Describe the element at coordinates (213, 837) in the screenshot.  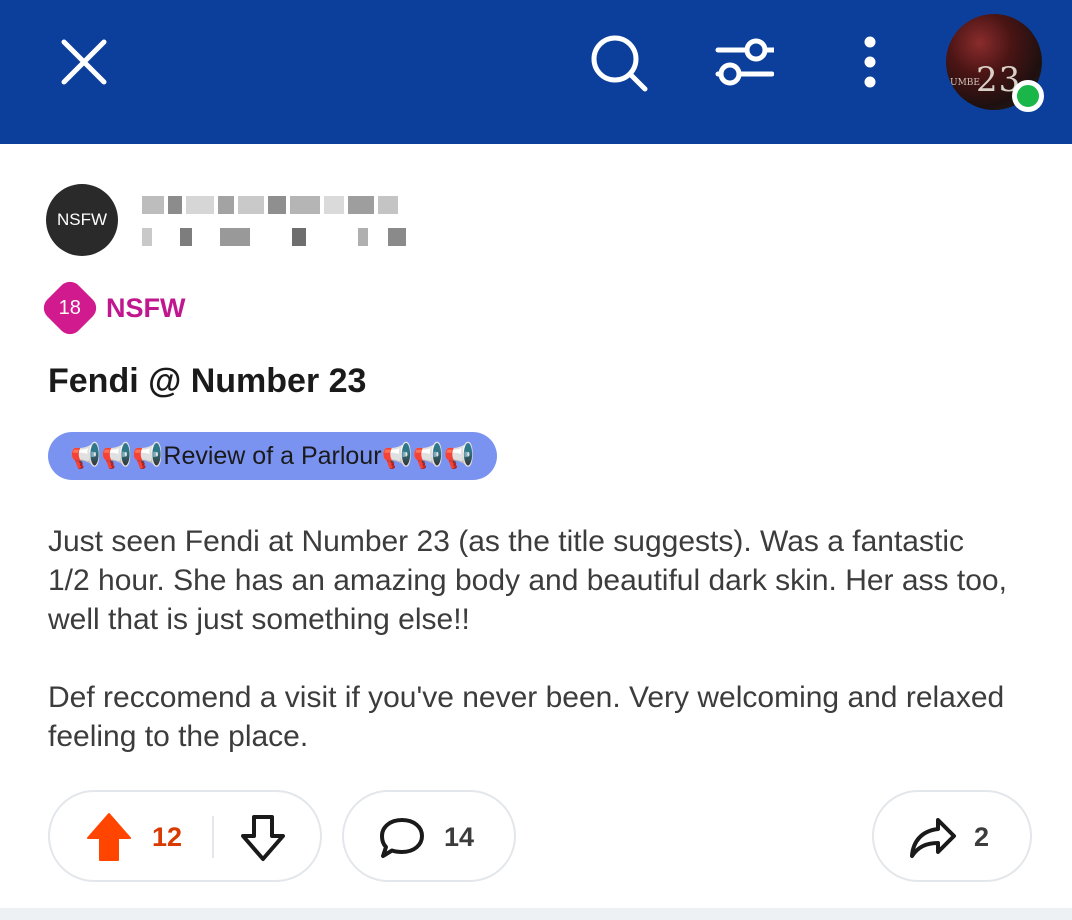
I see `vote-divider` at that location.